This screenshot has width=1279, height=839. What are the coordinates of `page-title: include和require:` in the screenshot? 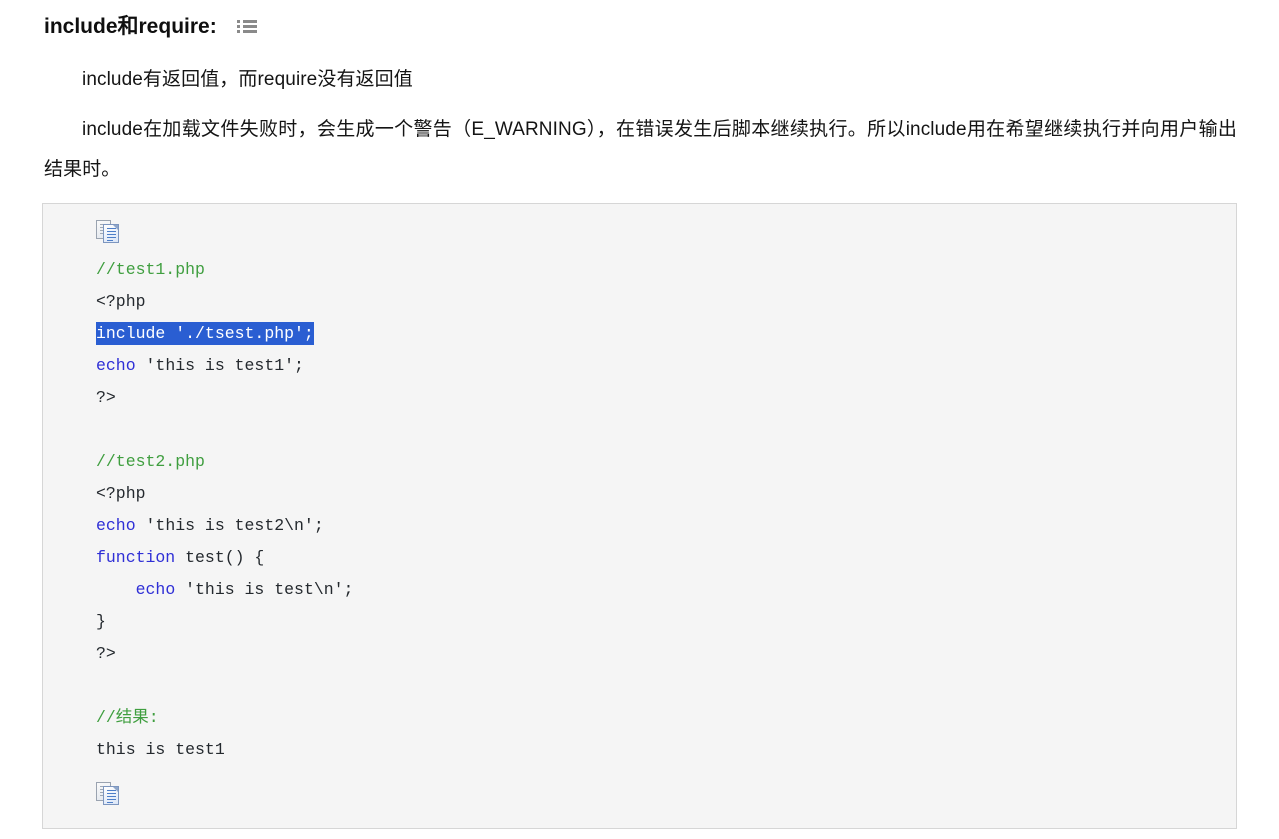 It's located at (130, 26).